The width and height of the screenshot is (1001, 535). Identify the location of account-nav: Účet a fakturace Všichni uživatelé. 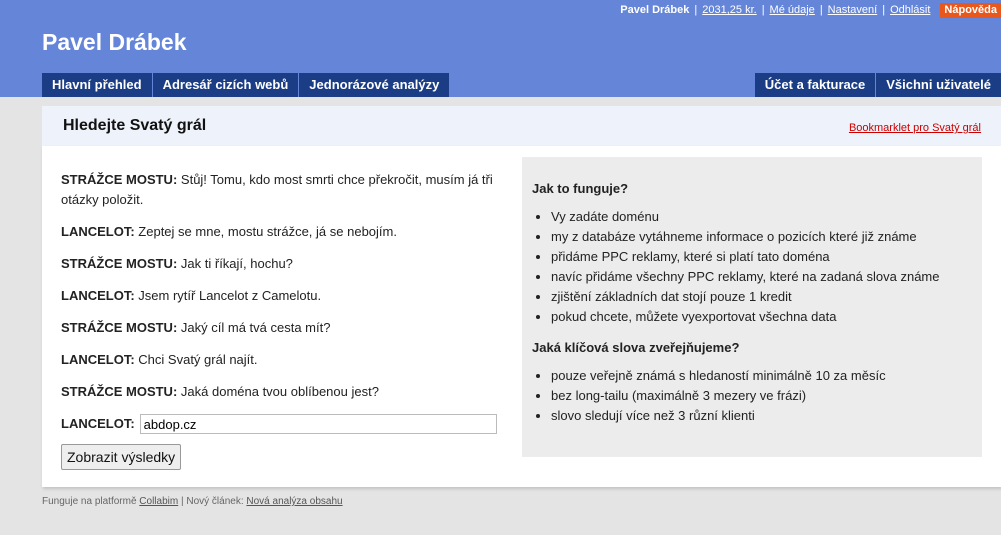
(877, 85).